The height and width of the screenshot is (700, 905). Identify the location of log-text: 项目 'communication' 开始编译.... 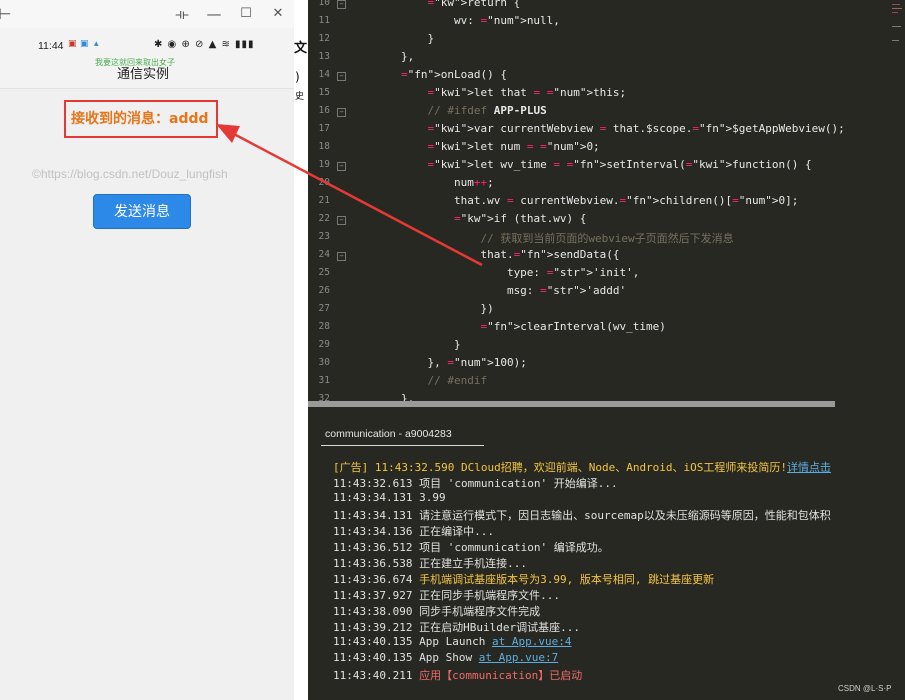
(518, 483).